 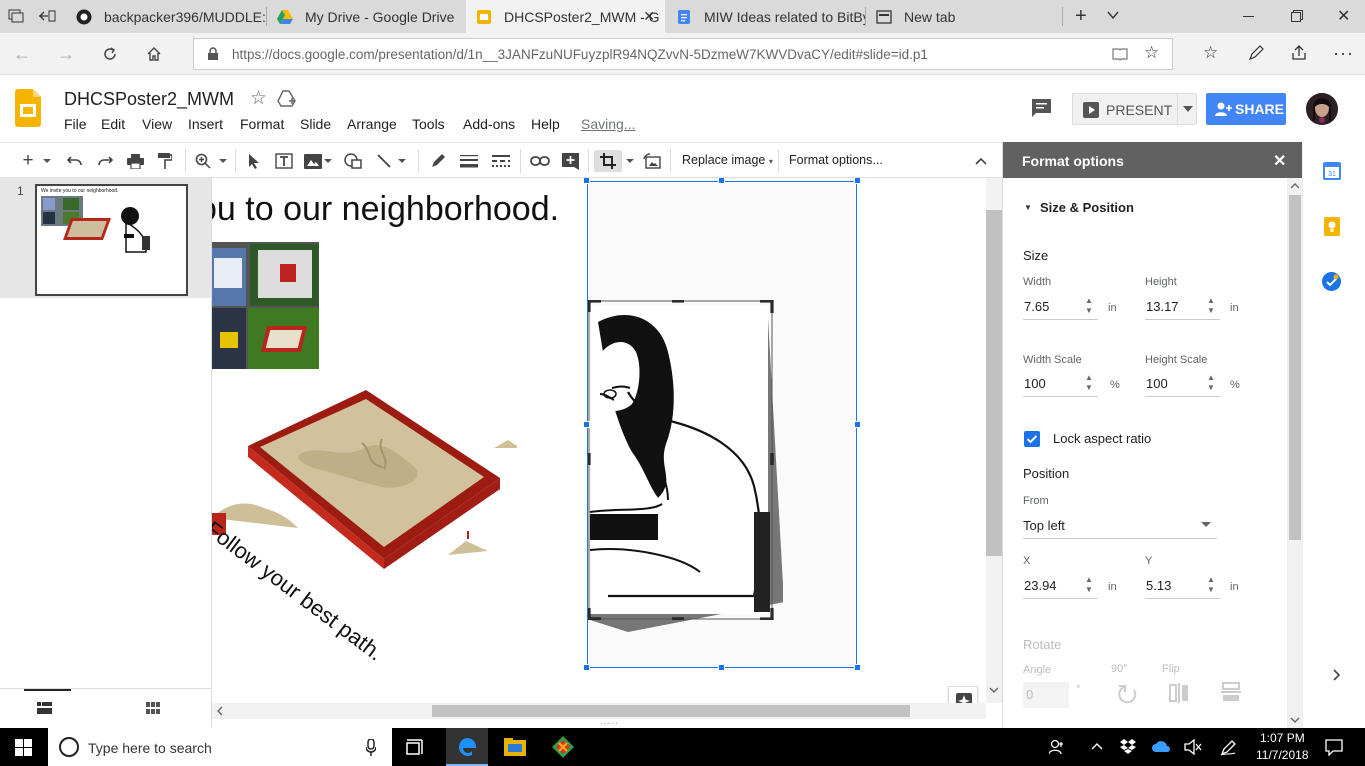 What do you see at coordinates (75, 124) in the screenshot?
I see `menu-file: File` at bounding box center [75, 124].